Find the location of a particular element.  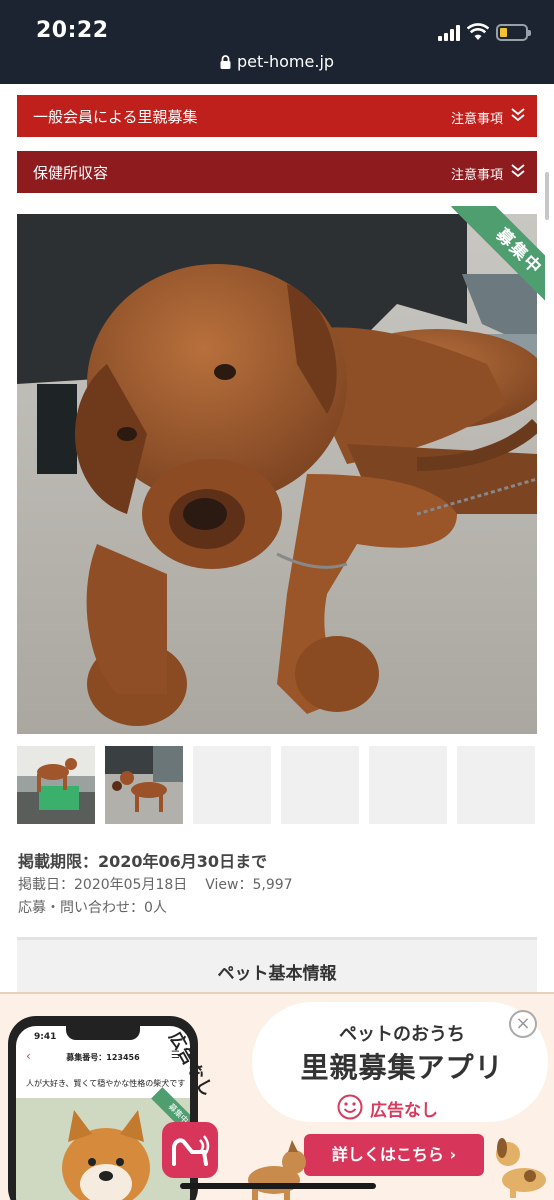

phone-listing-number: 募集番号：123456 is located at coordinates (103, 1057).